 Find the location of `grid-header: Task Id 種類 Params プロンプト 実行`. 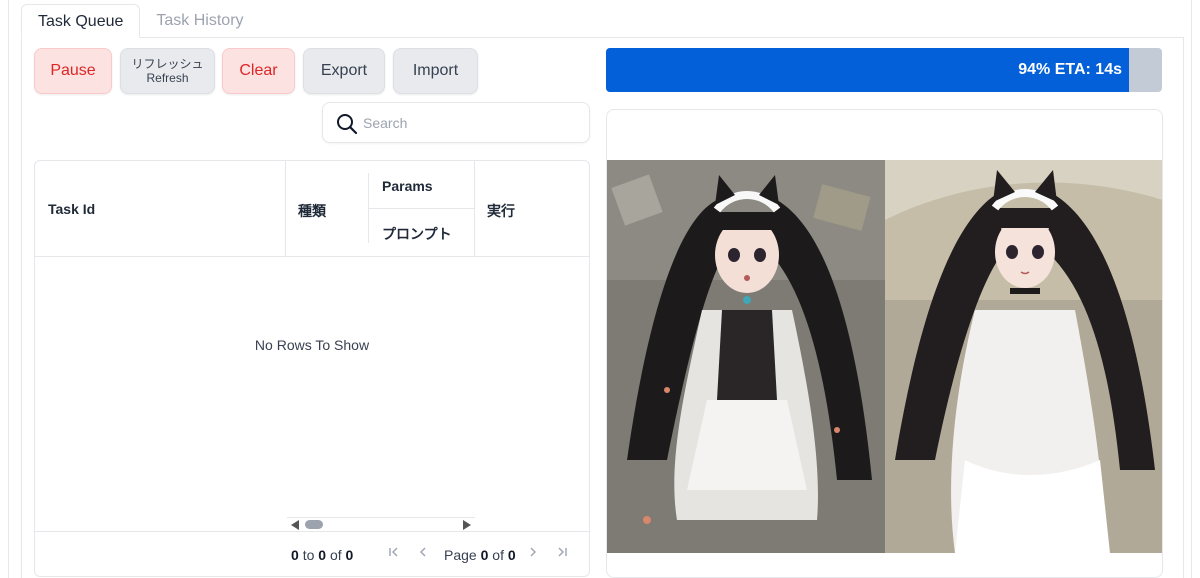

grid-header: Task Id 種類 Params プロンプト 実行 is located at coordinates (312, 209).